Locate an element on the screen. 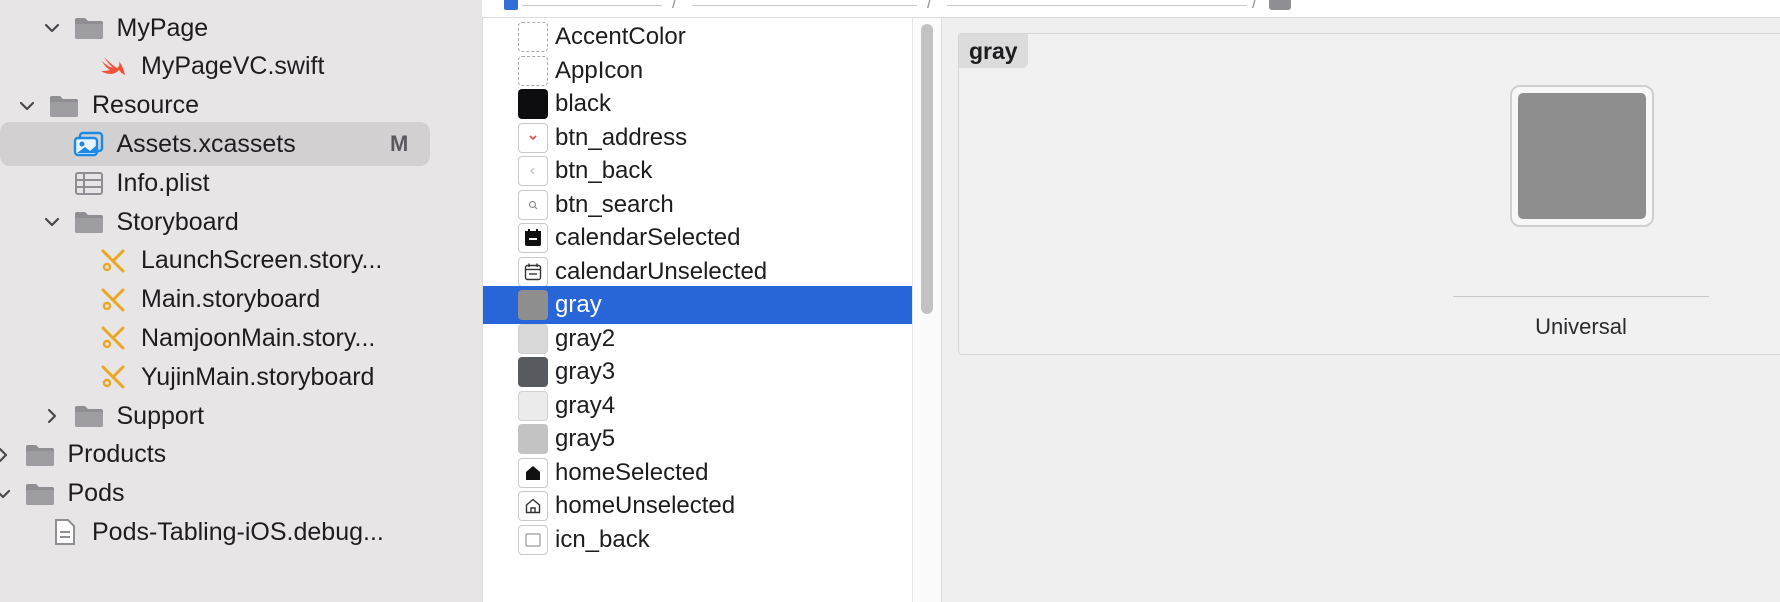 This screenshot has width=1780, height=602. asset-name: gray4 is located at coordinates (585, 405).